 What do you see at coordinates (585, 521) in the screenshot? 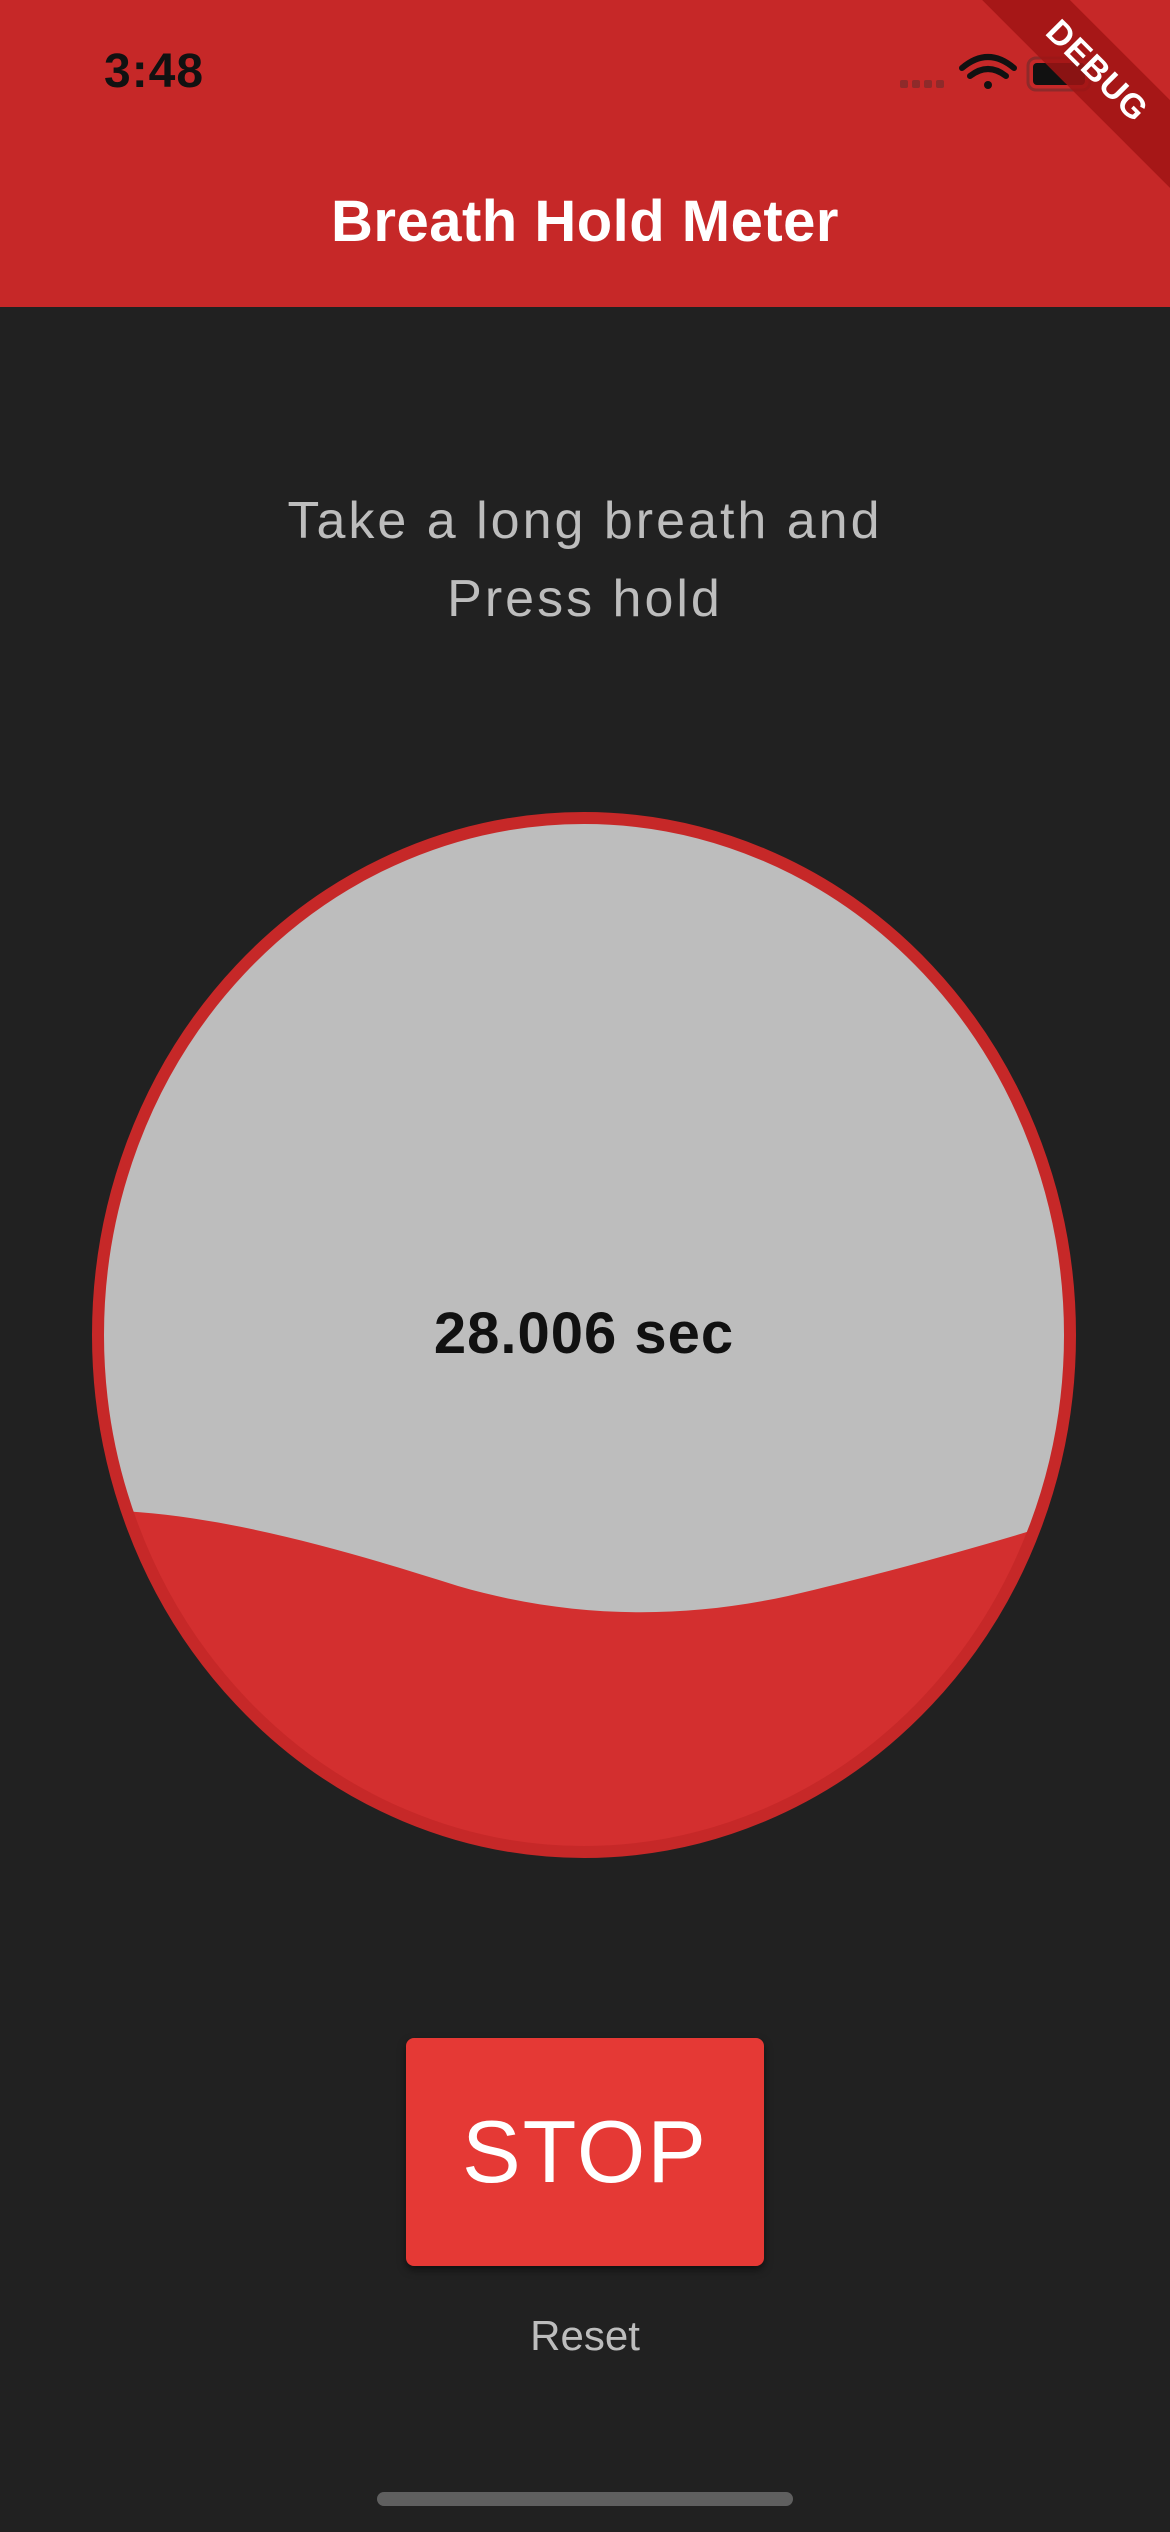
I see `instruction-line-1: Take a long breath and` at bounding box center [585, 521].